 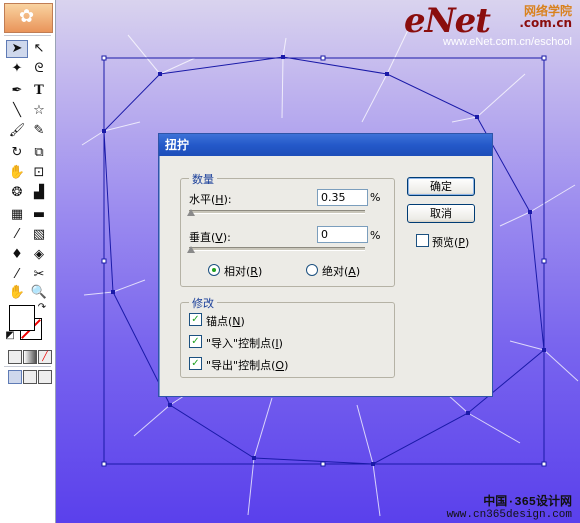 What do you see at coordinates (39, 49) in the screenshot?
I see `direct-selection-tool-icon: ↖` at bounding box center [39, 49].